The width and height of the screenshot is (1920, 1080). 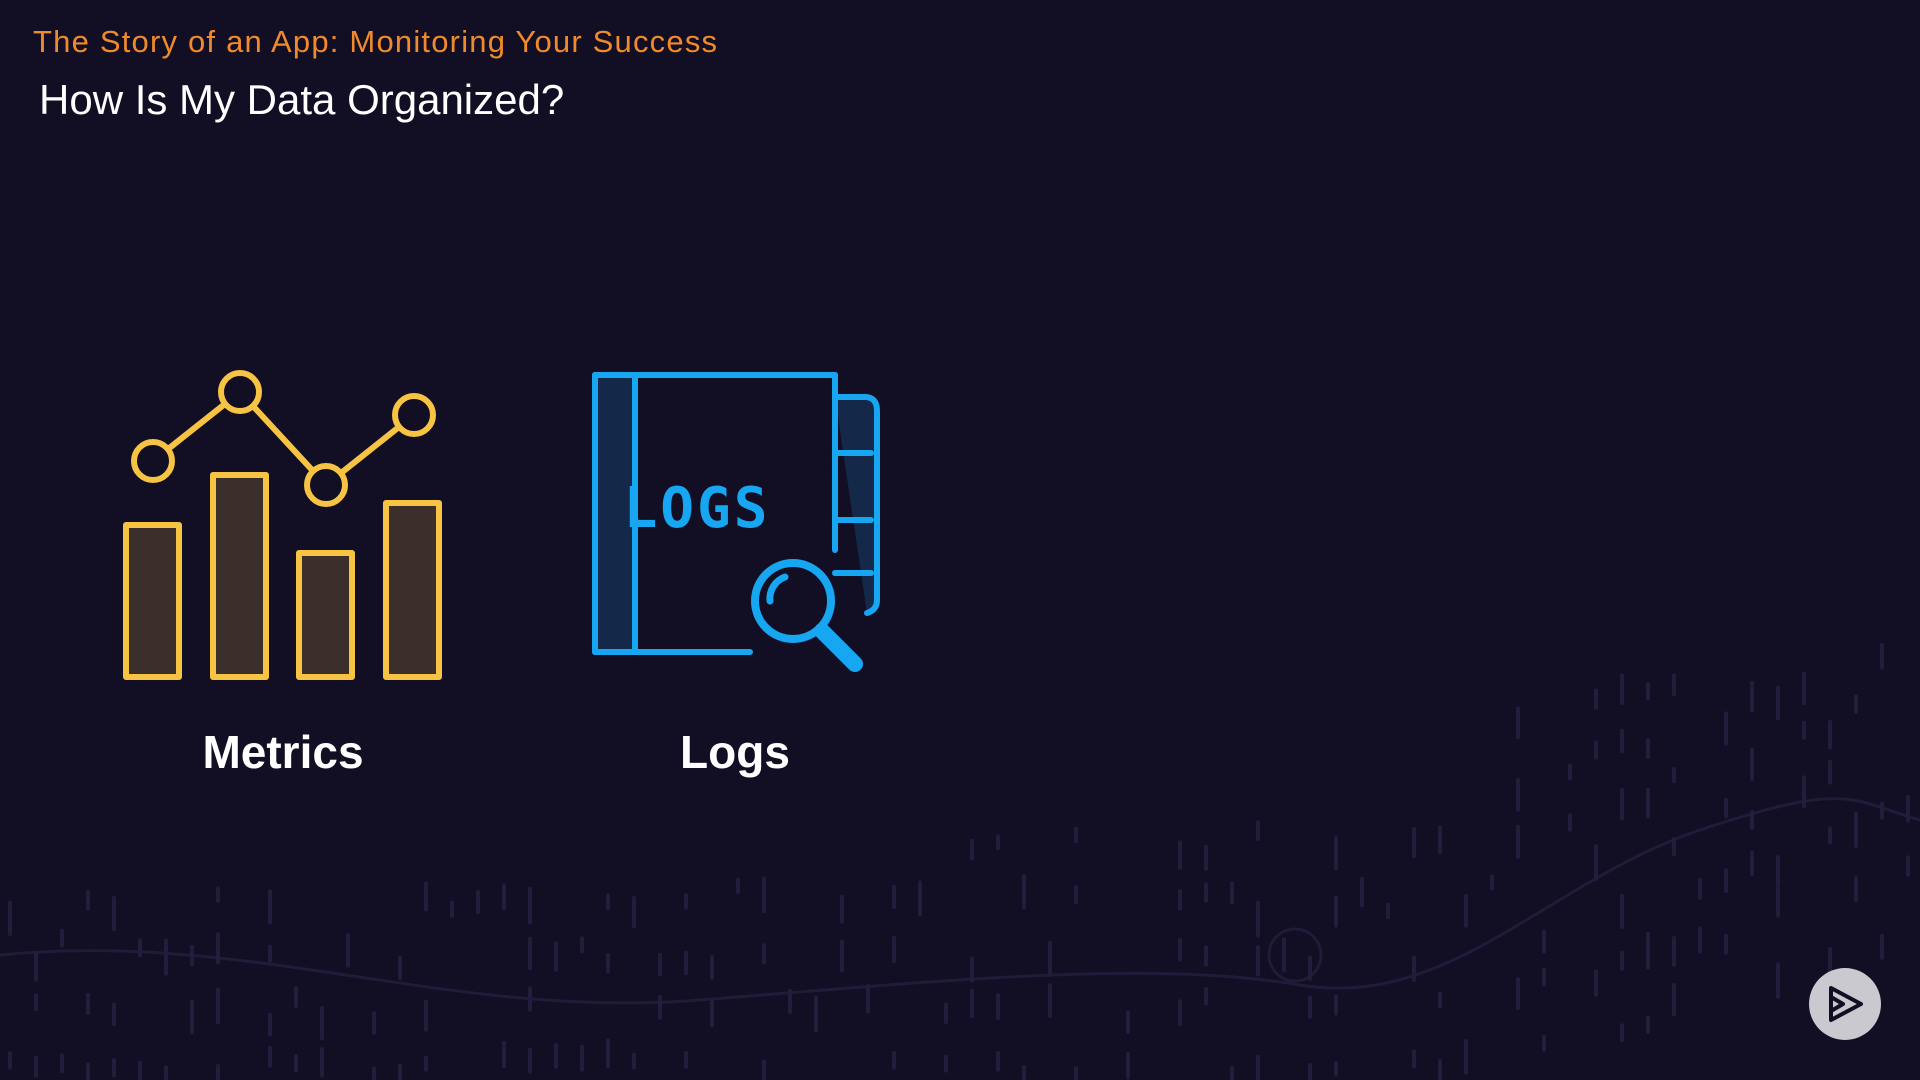 What do you see at coordinates (302, 99) in the screenshot?
I see `slide-title: How Is My Data Organized?` at bounding box center [302, 99].